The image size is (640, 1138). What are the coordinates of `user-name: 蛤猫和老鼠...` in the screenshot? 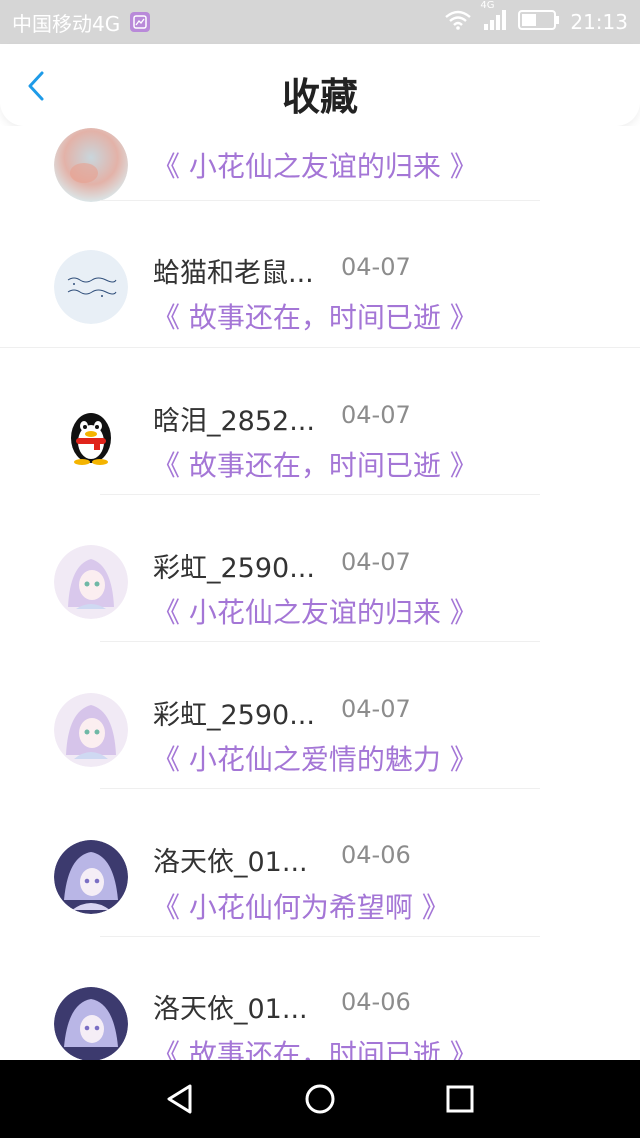 It's located at (233, 270).